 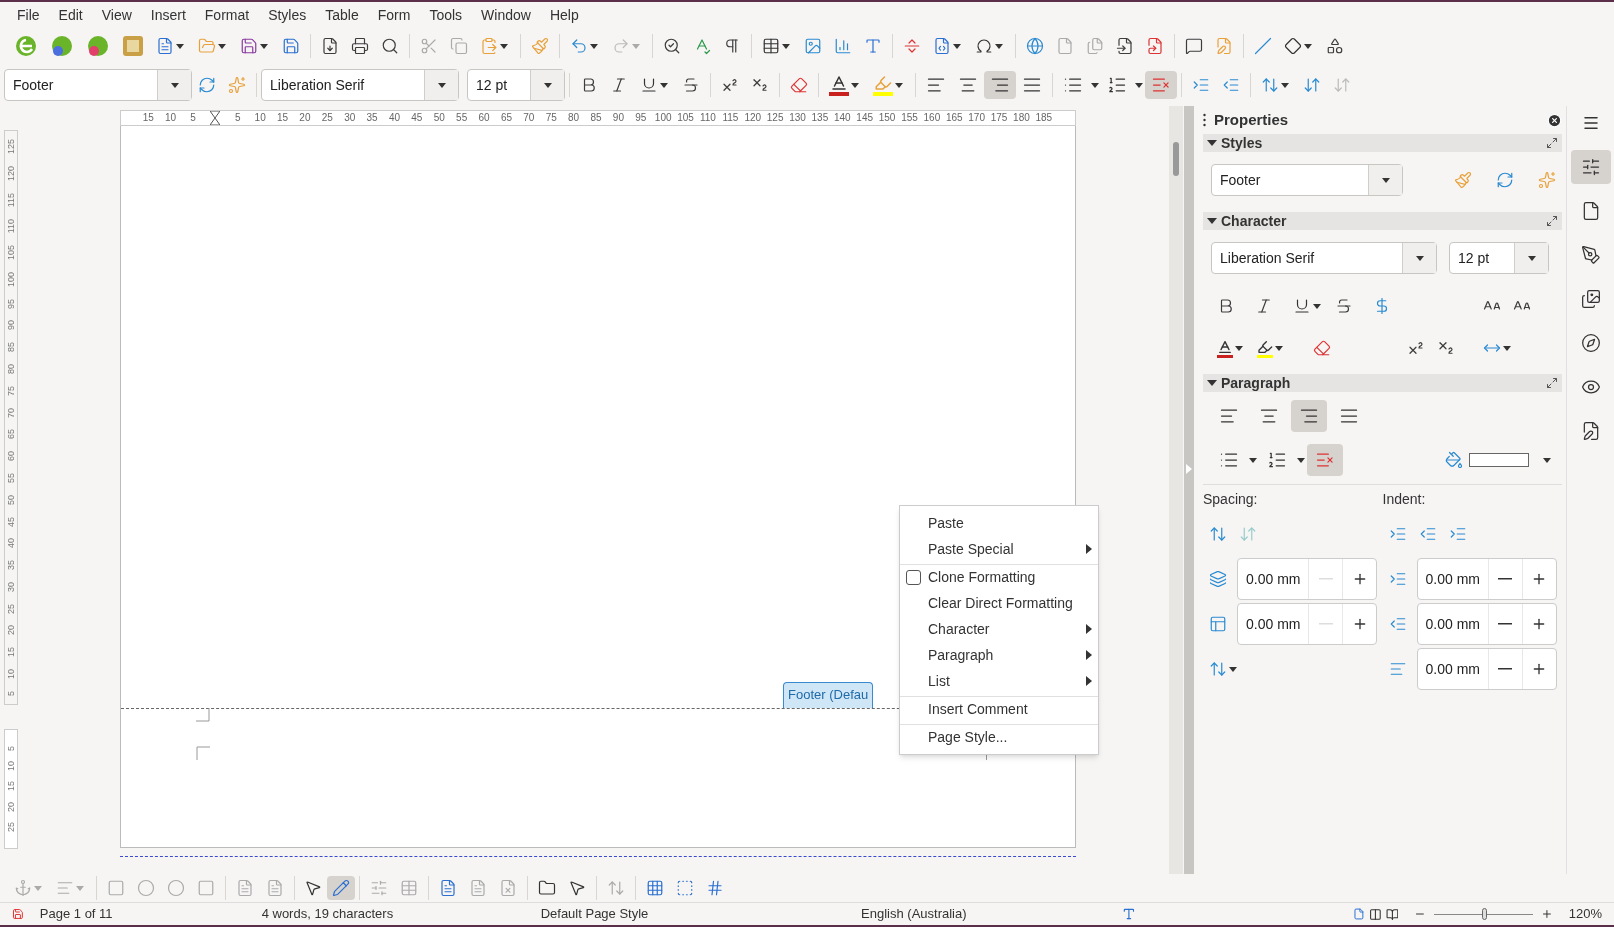 What do you see at coordinates (360, 46) in the screenshot?
I see `print-icon` at bounding box center [360, 46].